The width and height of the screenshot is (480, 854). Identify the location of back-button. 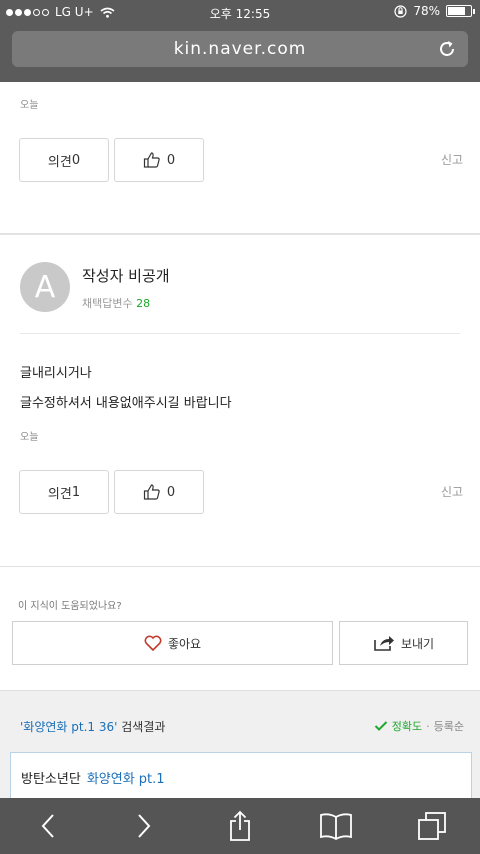
(48, 826).